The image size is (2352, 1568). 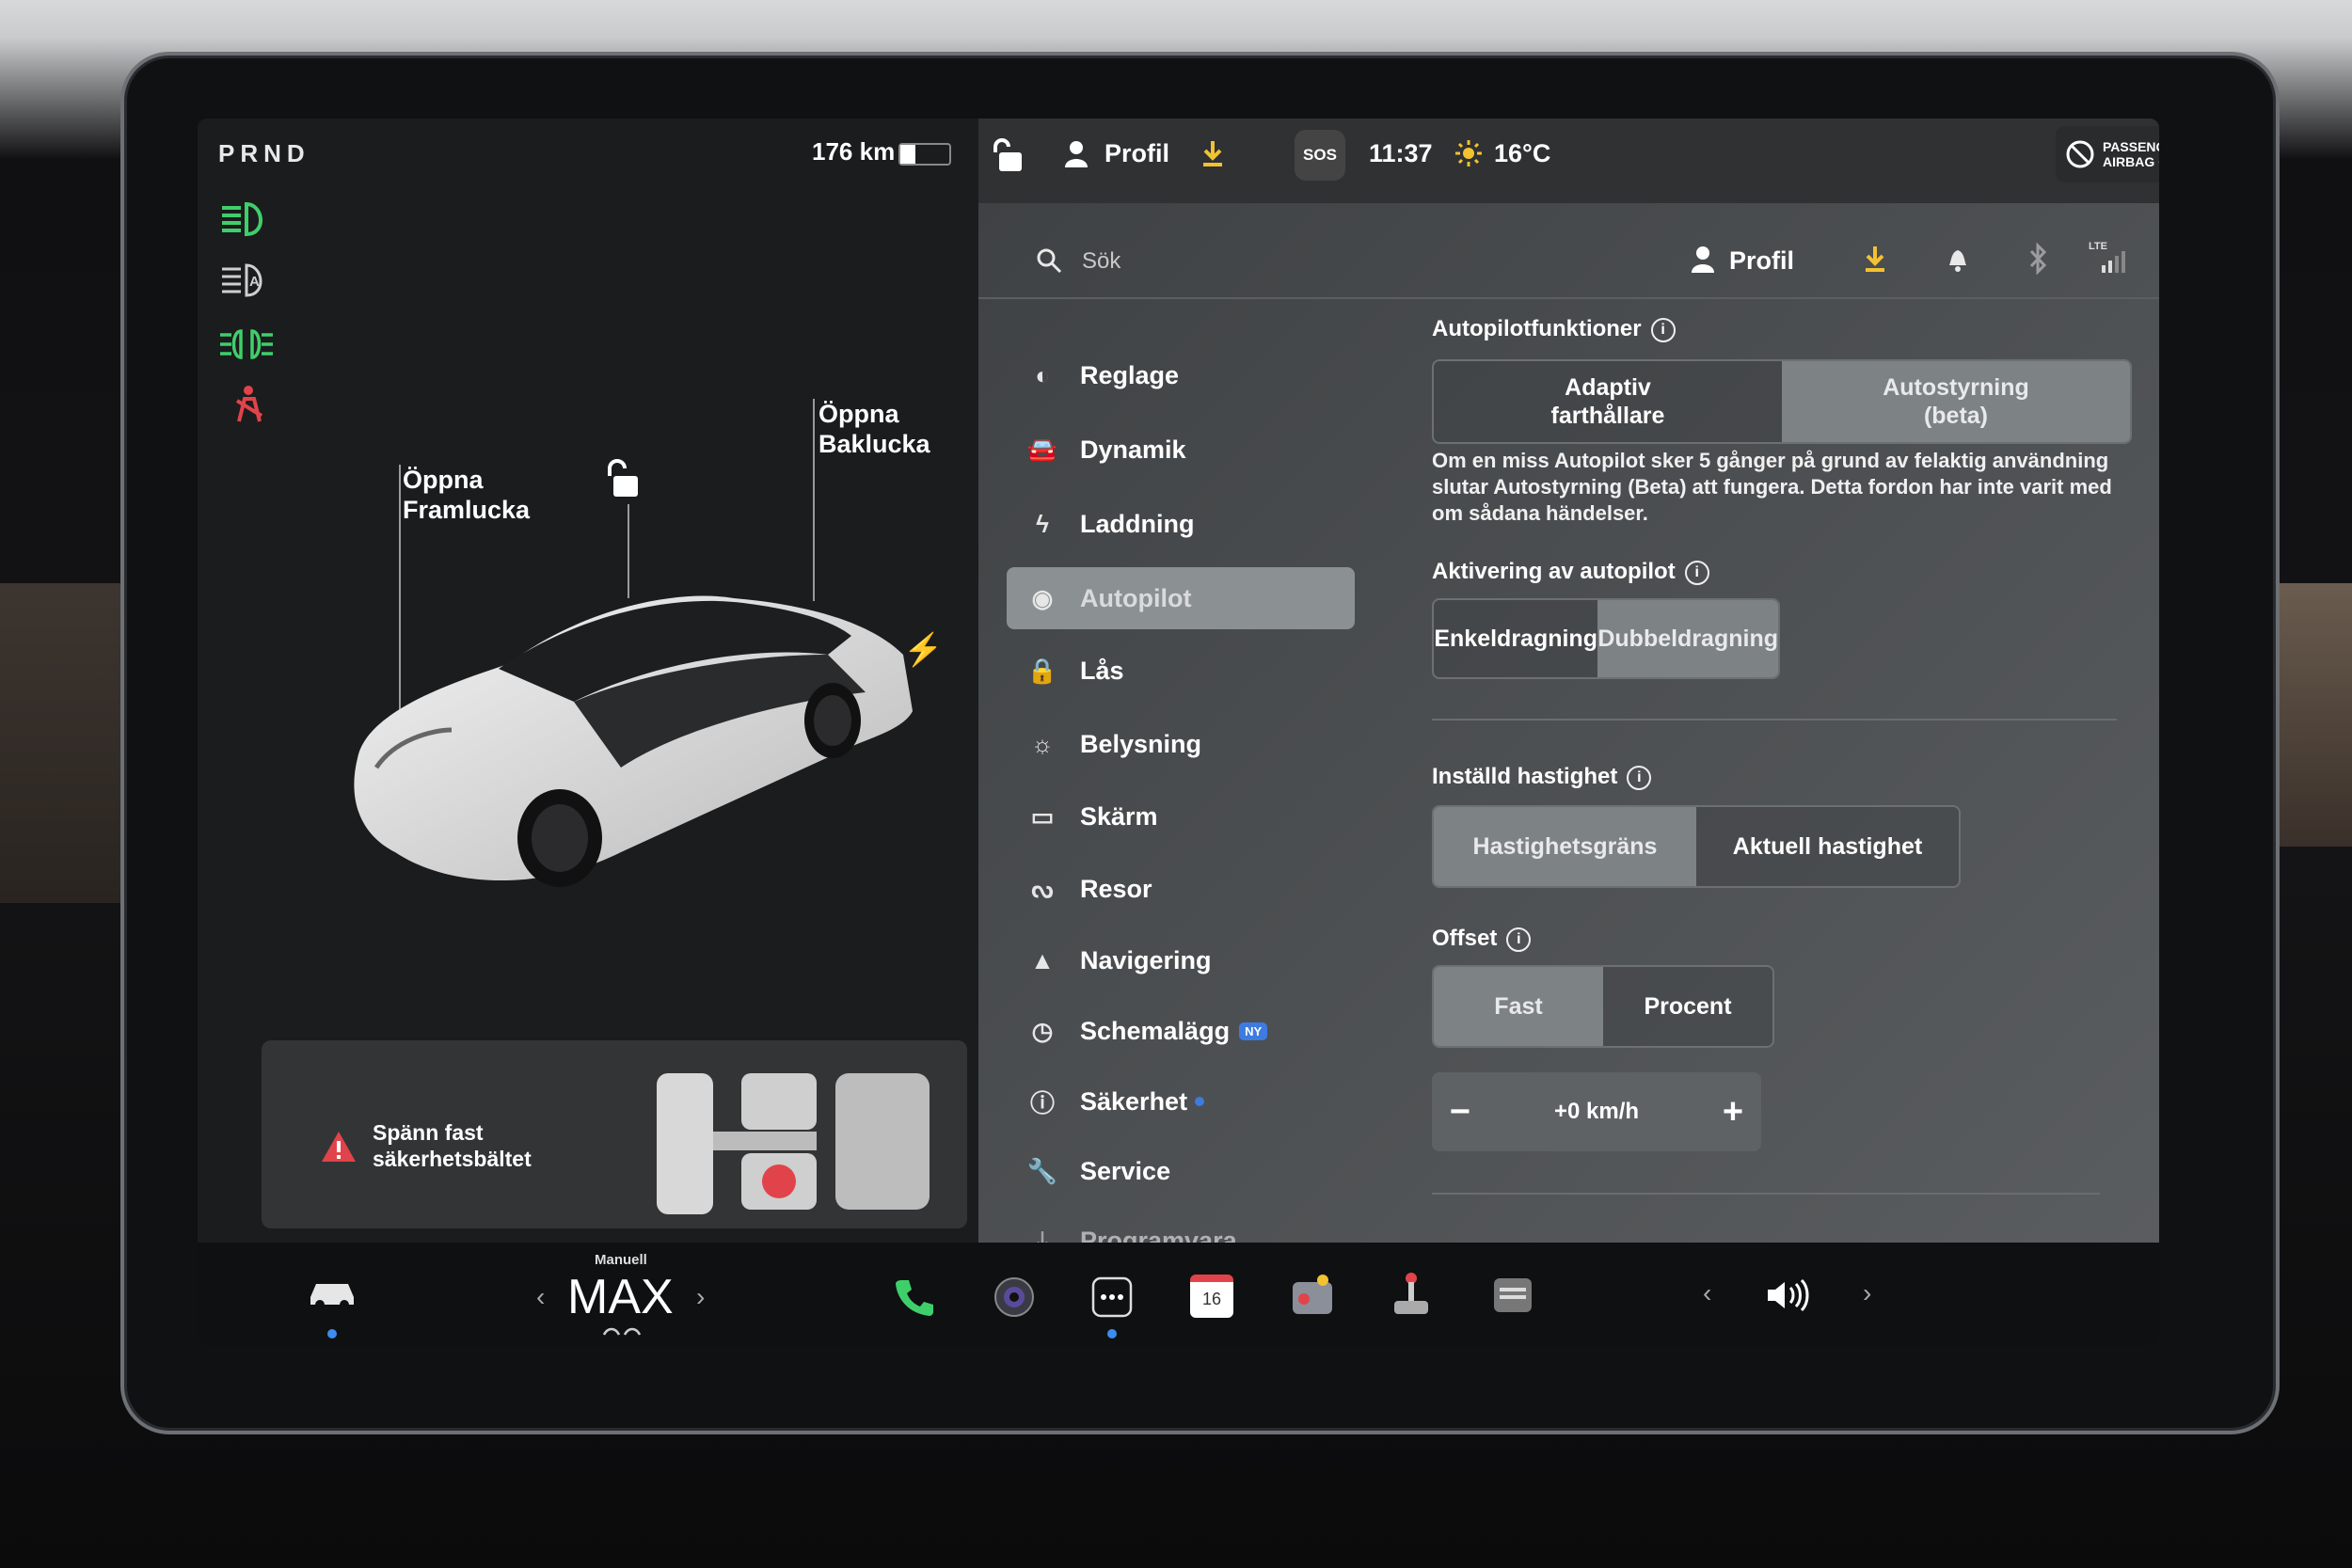 I want to click on menu-item-laddning: ϟ Laddning, so click(x=1181, y=524).